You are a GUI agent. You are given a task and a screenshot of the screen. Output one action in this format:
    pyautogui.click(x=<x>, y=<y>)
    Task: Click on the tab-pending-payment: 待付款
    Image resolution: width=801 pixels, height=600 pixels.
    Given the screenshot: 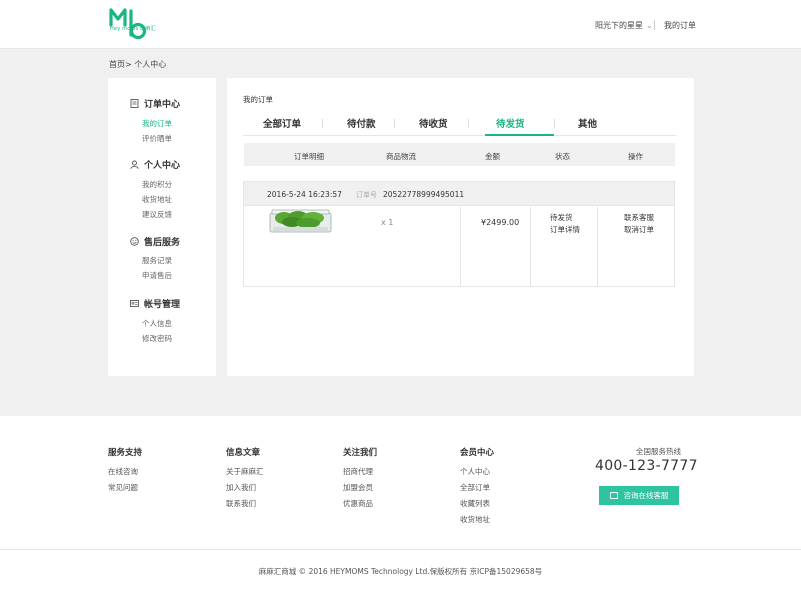 What is the action you would take?
    pyautogui.click(x=361, y=123)
    